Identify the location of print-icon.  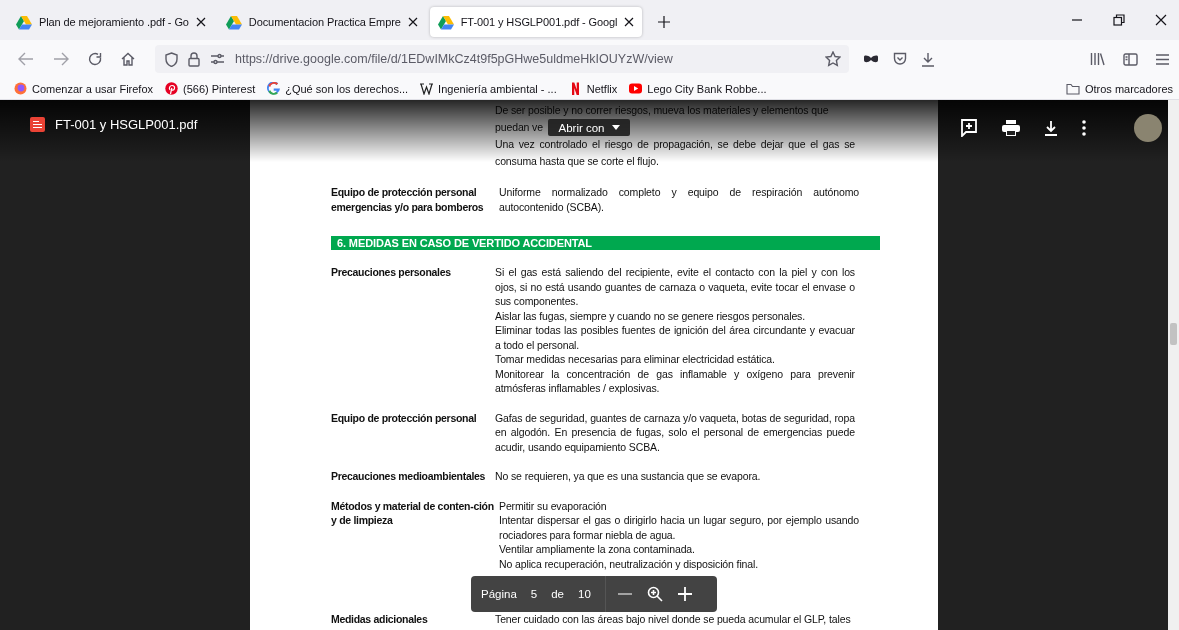
(1011, 128).